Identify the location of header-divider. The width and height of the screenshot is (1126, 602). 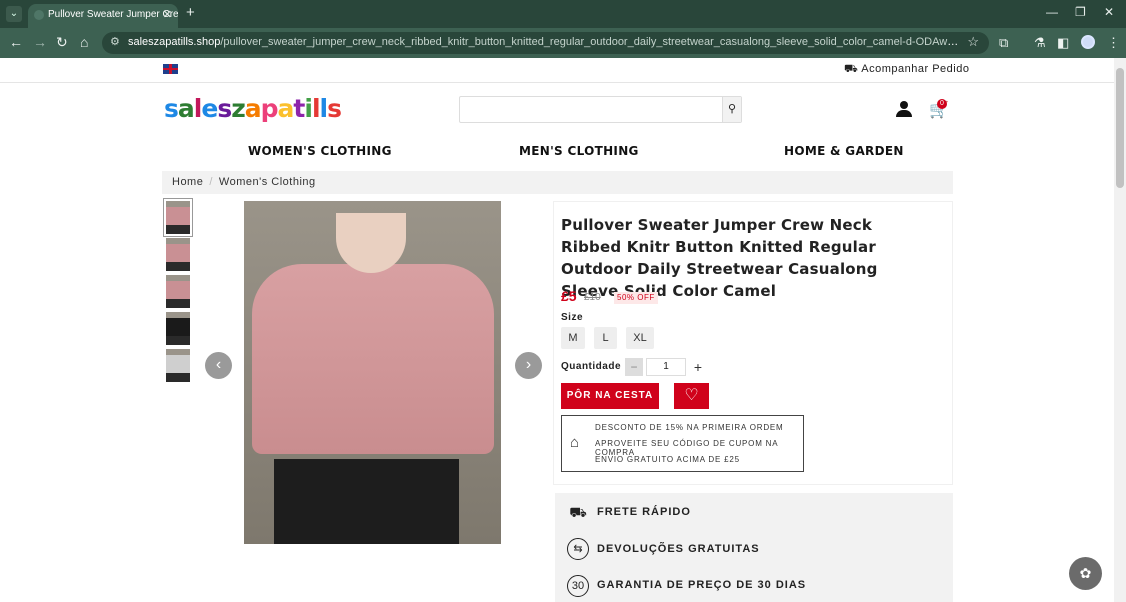
(557, 82).